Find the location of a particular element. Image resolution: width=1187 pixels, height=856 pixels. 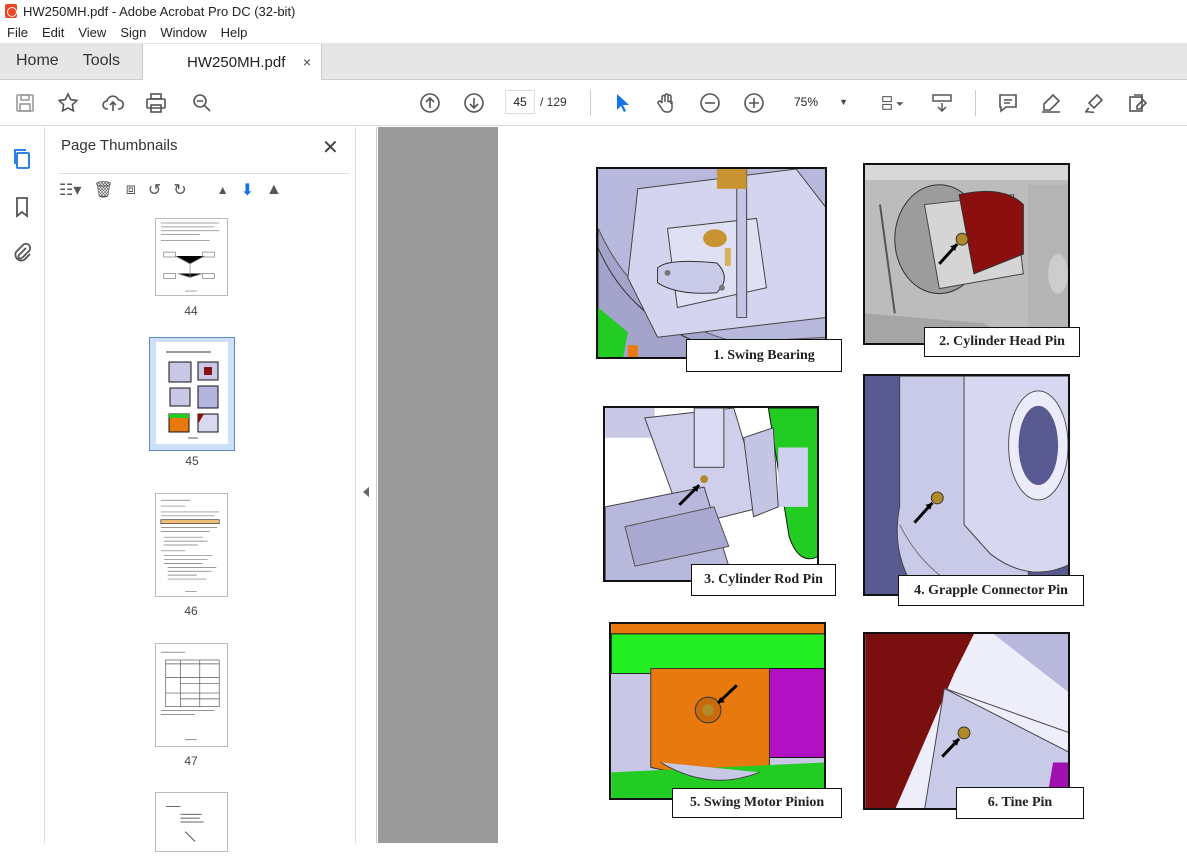

rotate-right-icon: ↻ is located at coordinates (179, 190).